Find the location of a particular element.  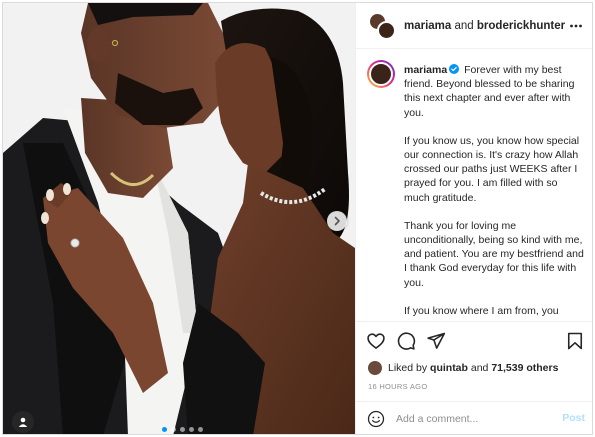

post-authors: mariama and broderickhunter is located at coordinates (484, 26).